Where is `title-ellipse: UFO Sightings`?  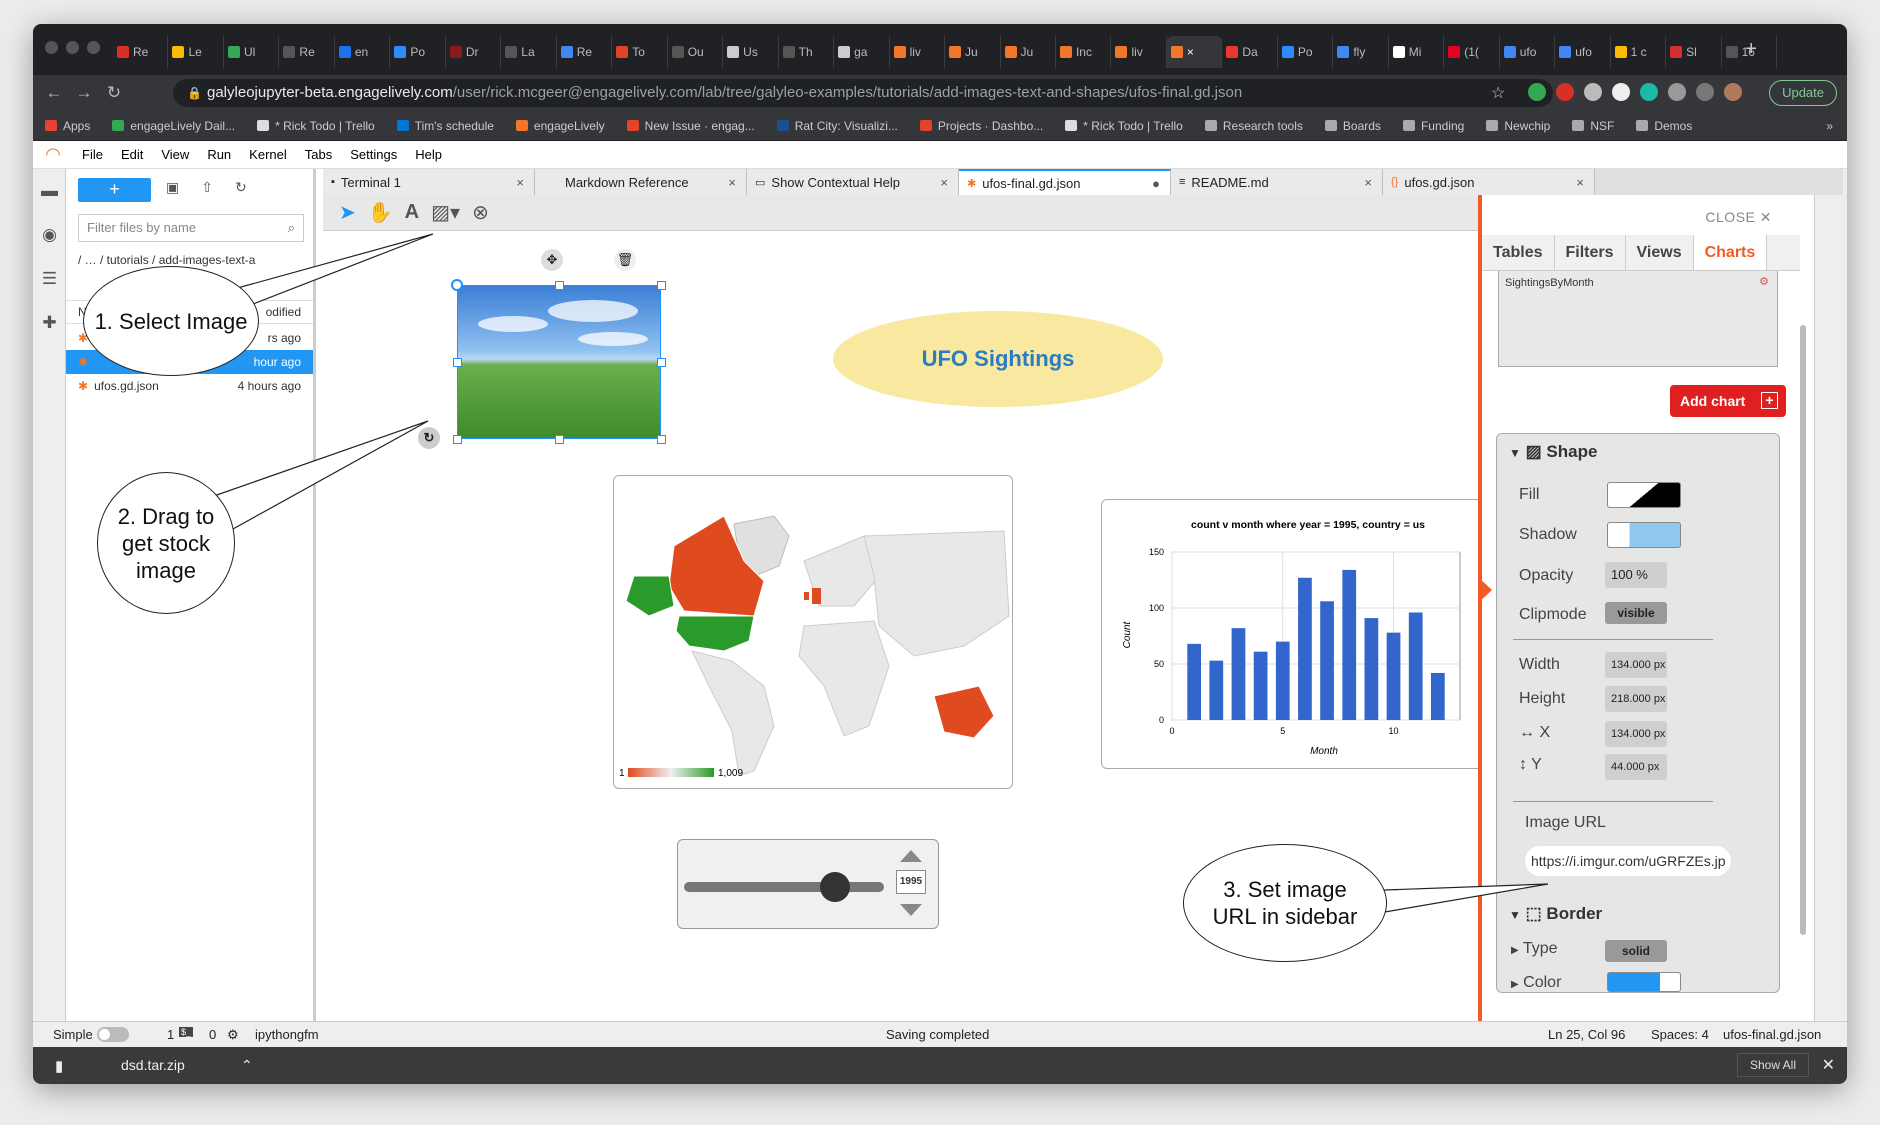
title-ellipse: UFO Sightings is located at coordinates (998, 359).